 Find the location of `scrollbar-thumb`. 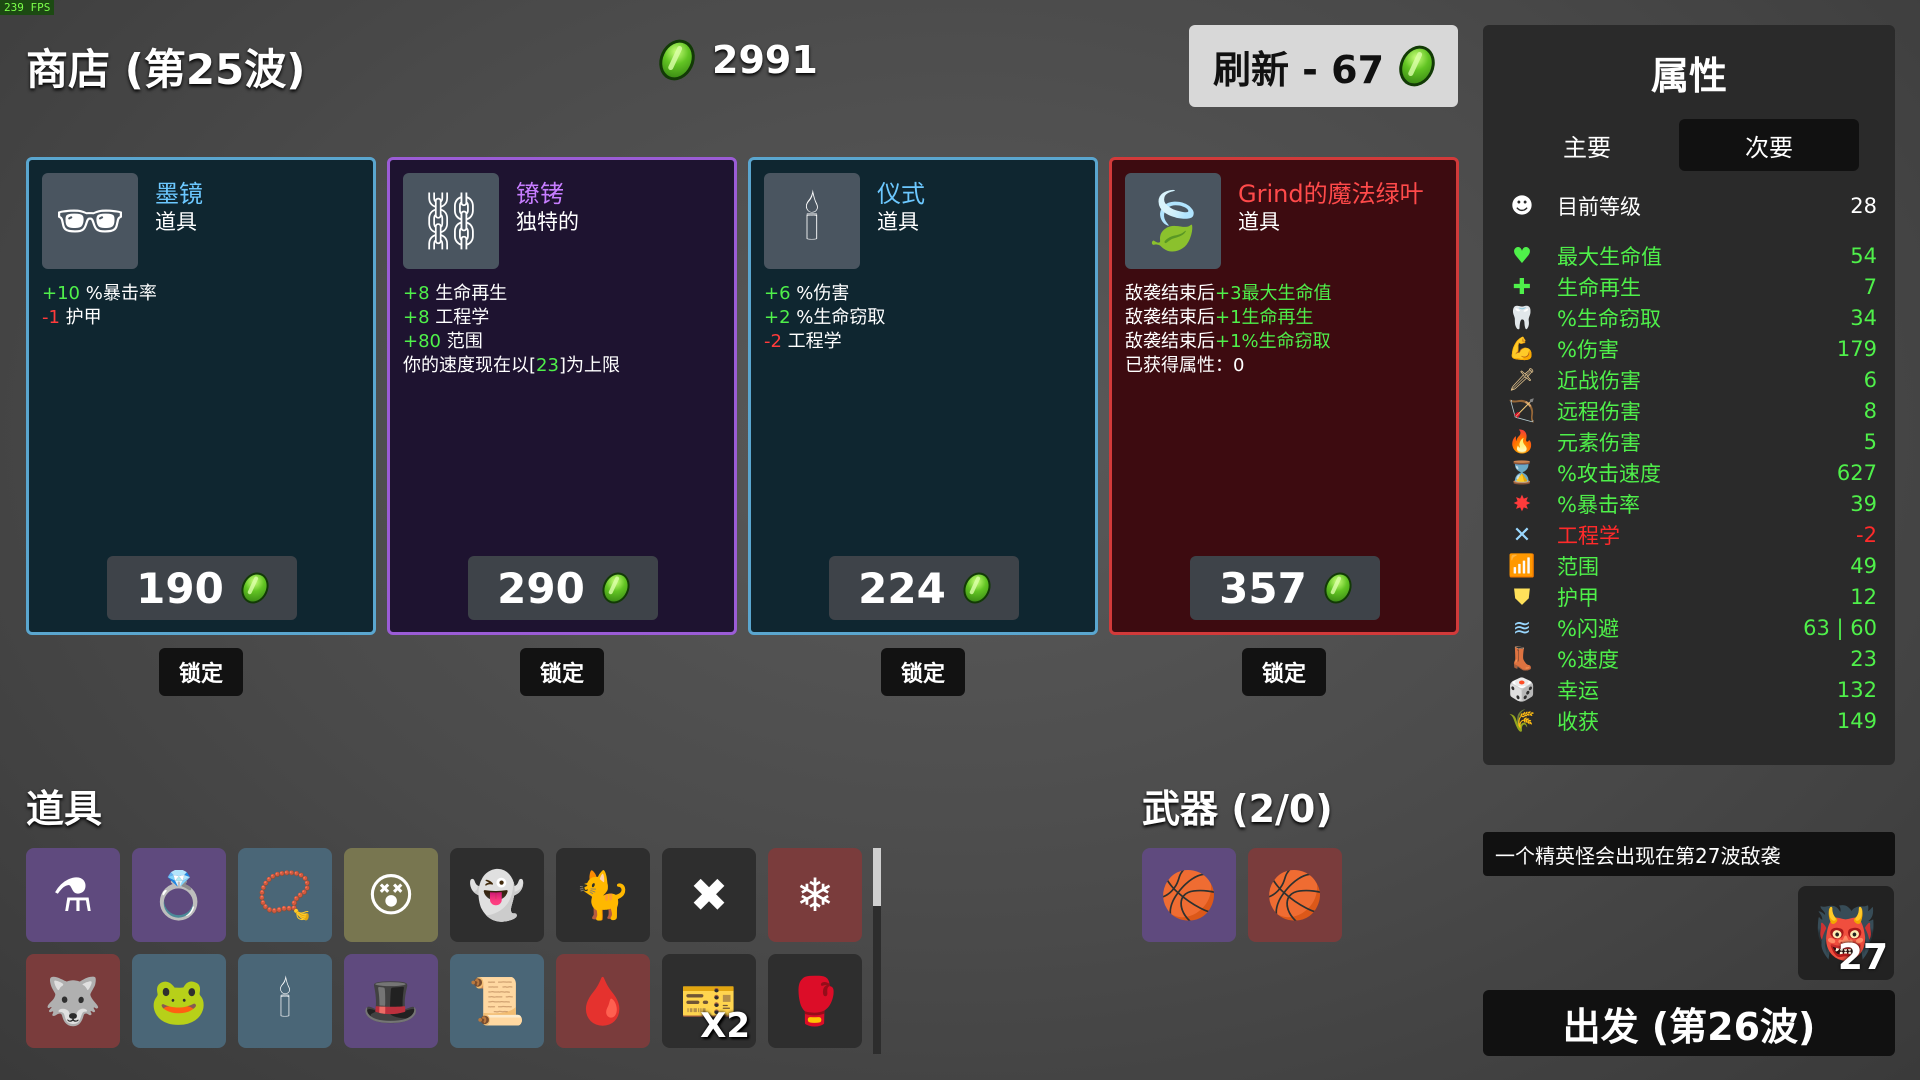

scrollbar-thumb is located at coordinates (877, 877).